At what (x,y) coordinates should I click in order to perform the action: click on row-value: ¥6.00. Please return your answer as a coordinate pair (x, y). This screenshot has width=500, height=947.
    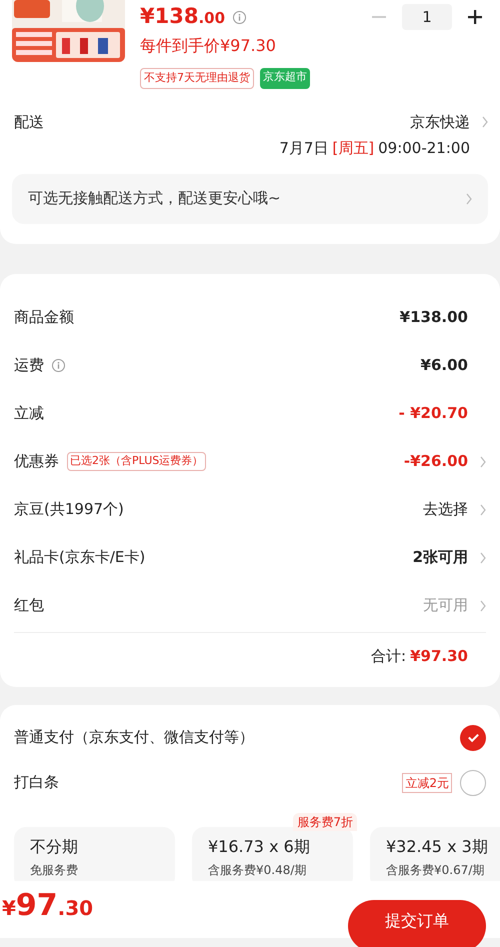
    Looking at the image, I should click on (444, 365).